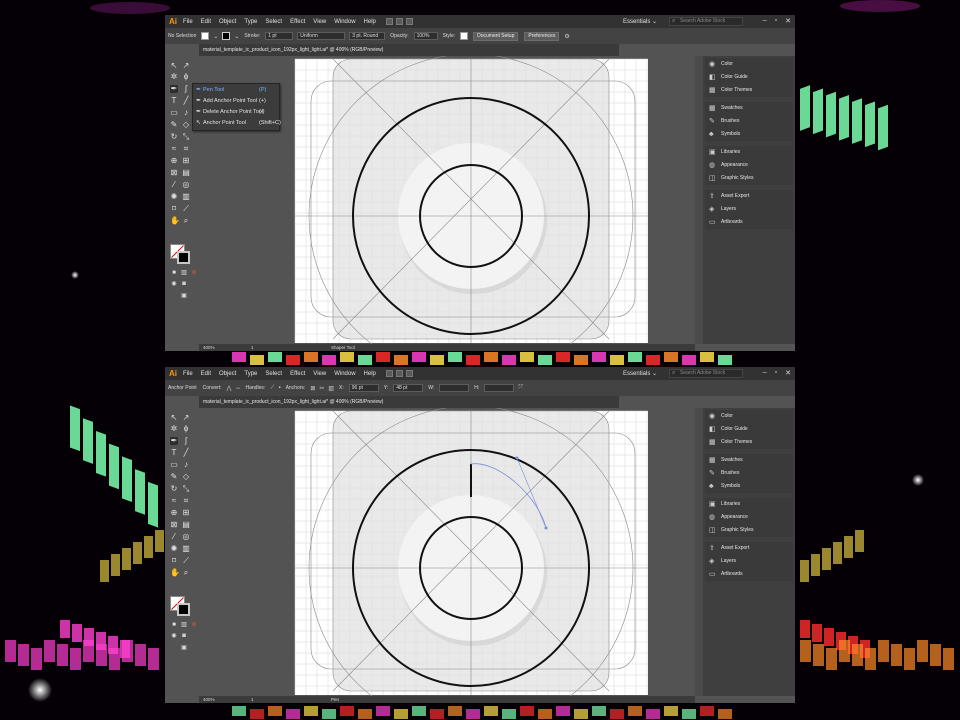  Describe the element at coordinates (206, 22) in the screenshot. I see `menu-edit: Edit` at that location.